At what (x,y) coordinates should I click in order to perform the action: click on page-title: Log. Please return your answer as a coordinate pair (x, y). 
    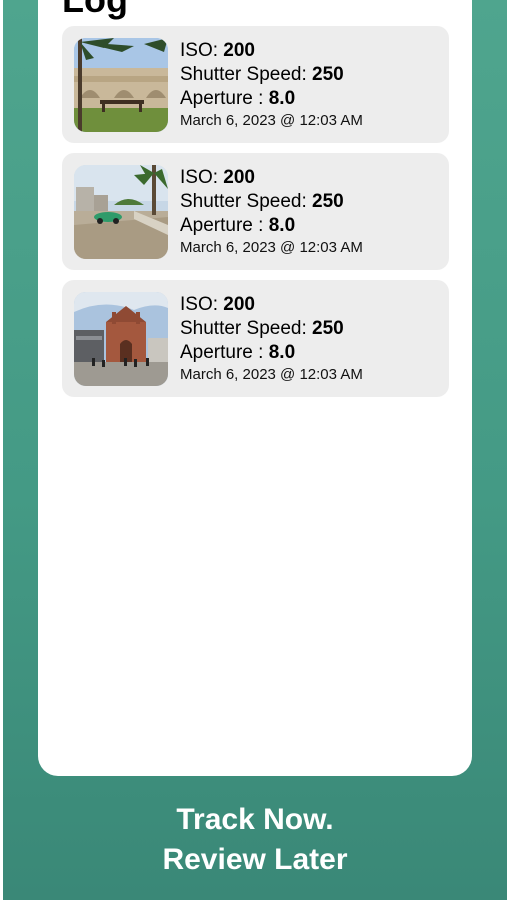
    Looking at the image, I should click on (95, 9).